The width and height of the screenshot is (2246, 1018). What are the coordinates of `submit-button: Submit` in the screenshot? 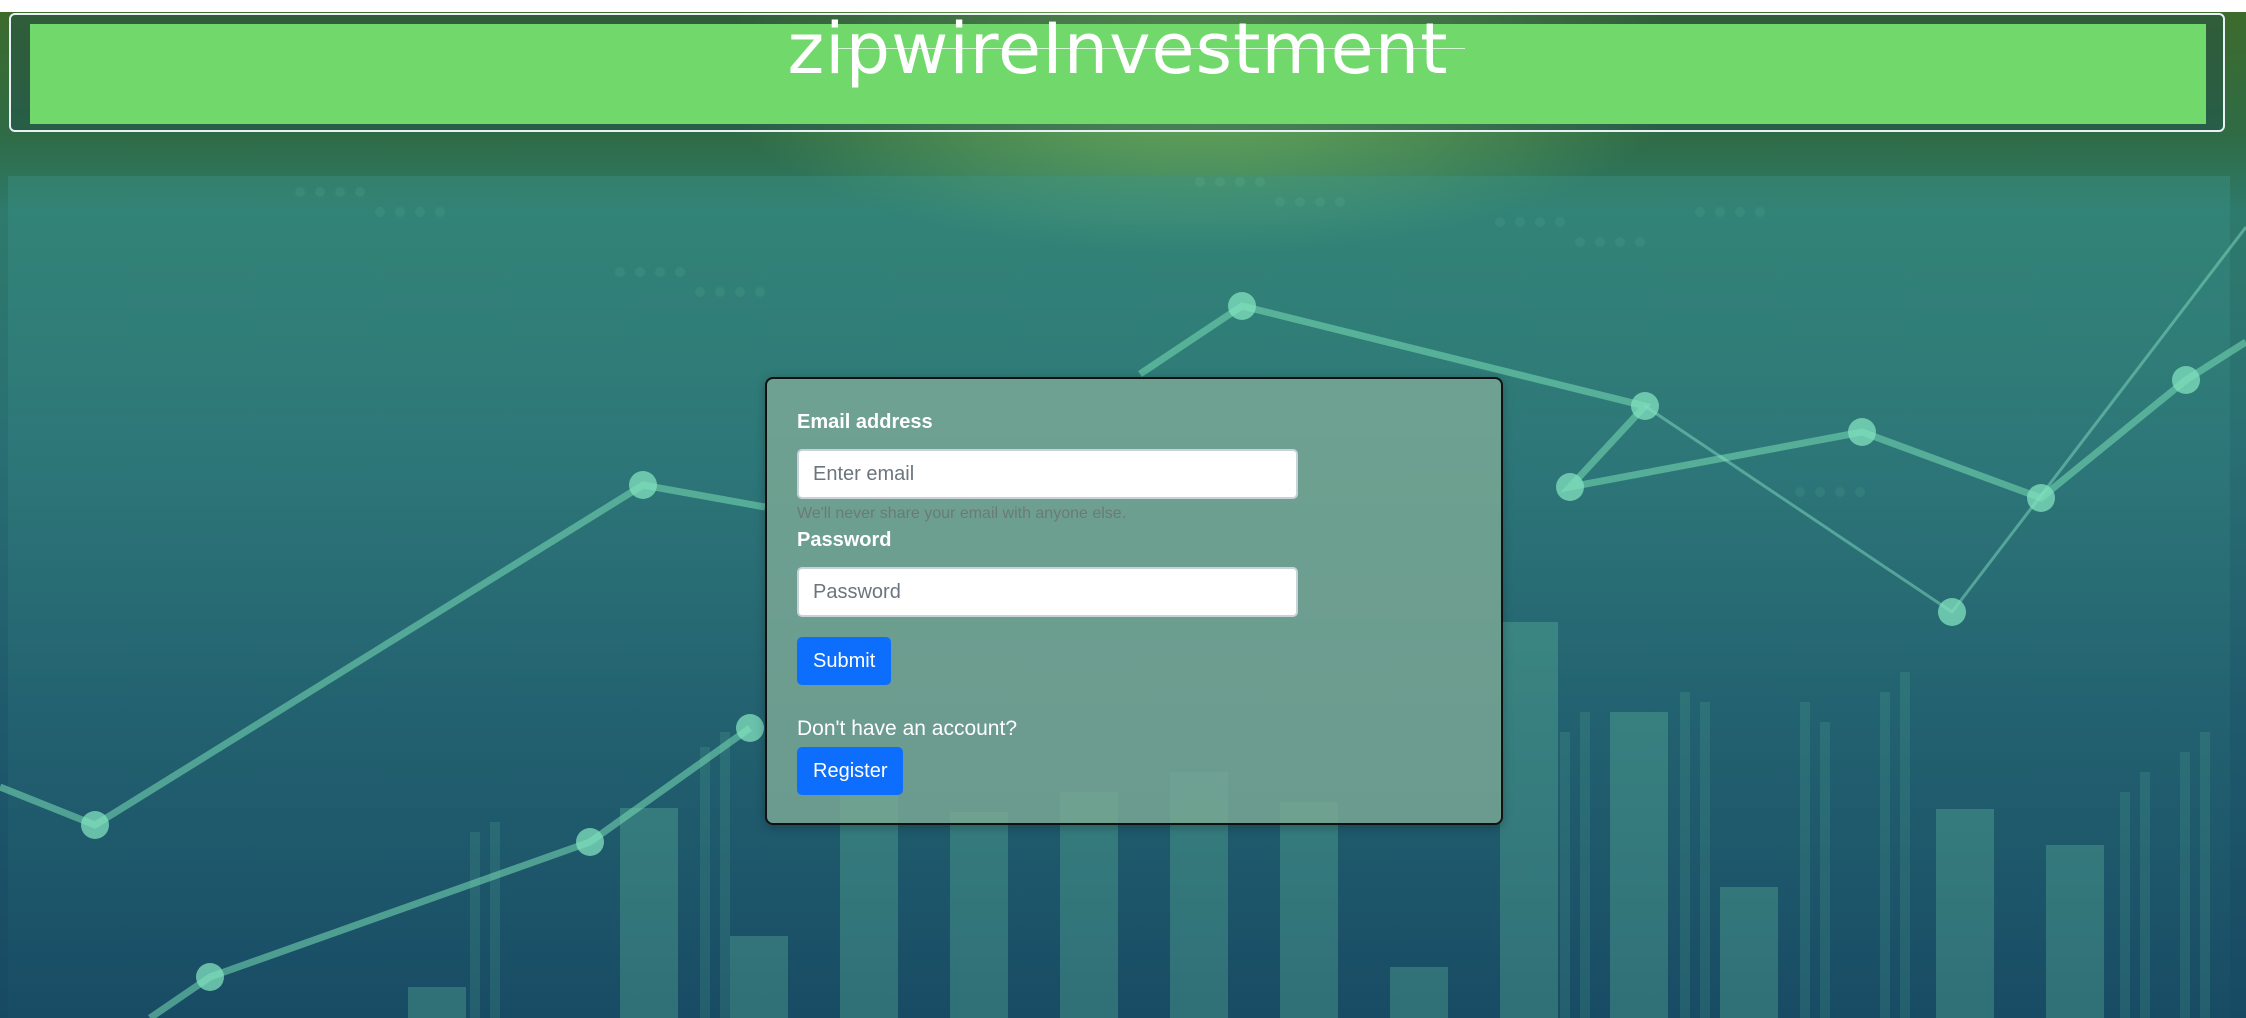 It's located at (844, 661).